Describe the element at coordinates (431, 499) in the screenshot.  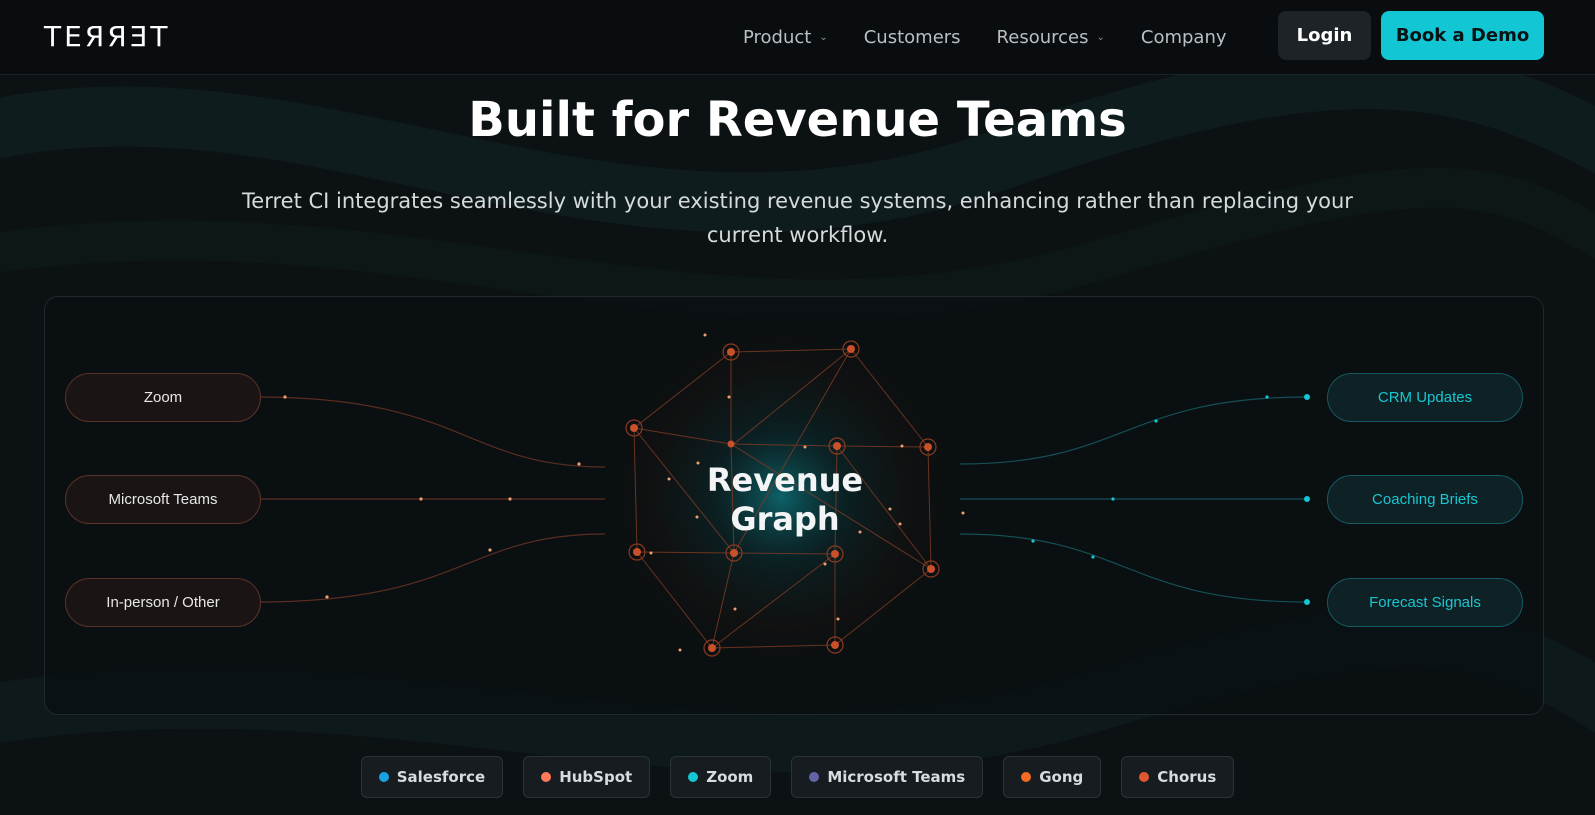
I see `input-connectors` at that location.